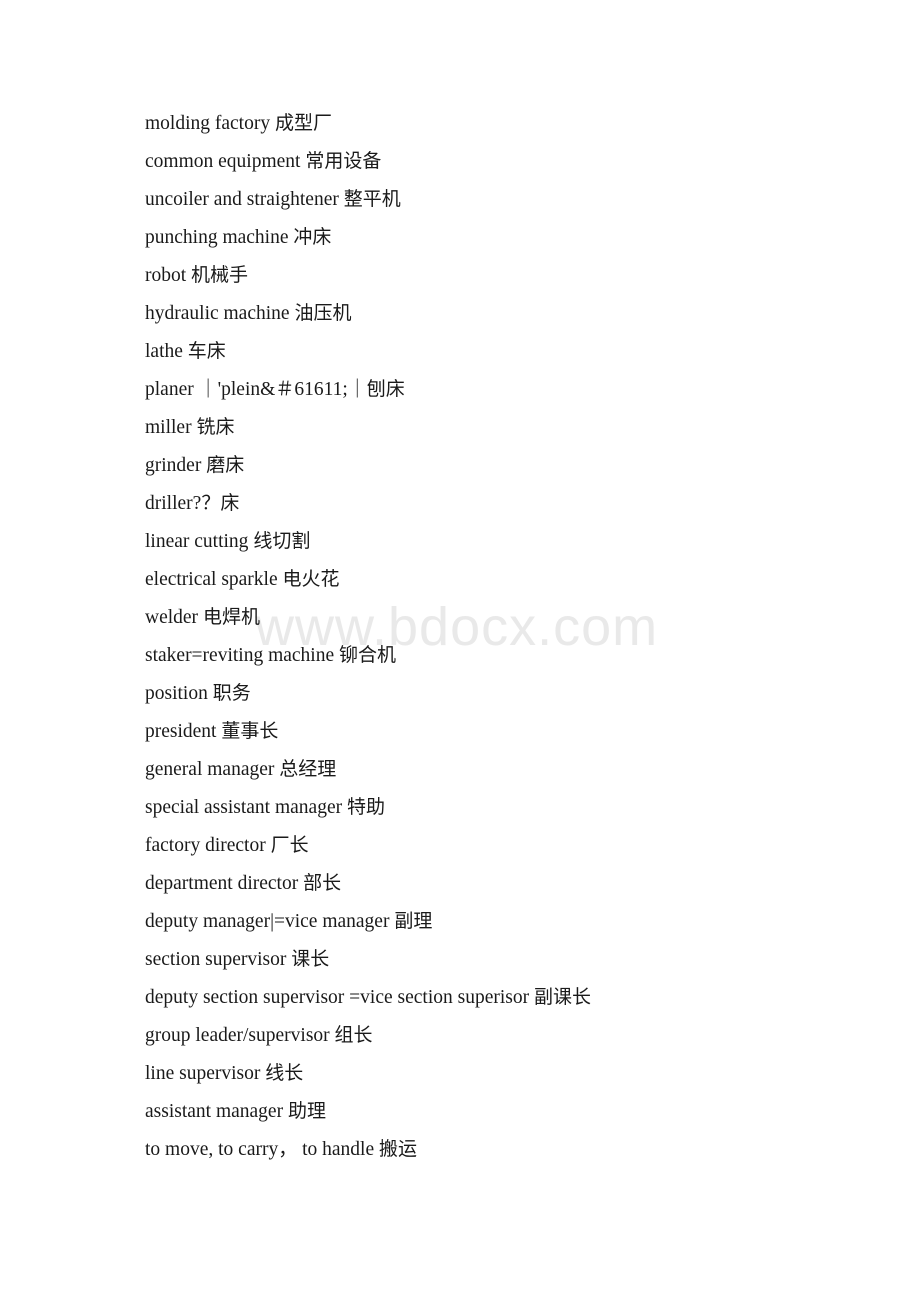  Describe the element at coordinates (185, 351) in the screenshot. I see `text-line: lathe 车床` at that location.